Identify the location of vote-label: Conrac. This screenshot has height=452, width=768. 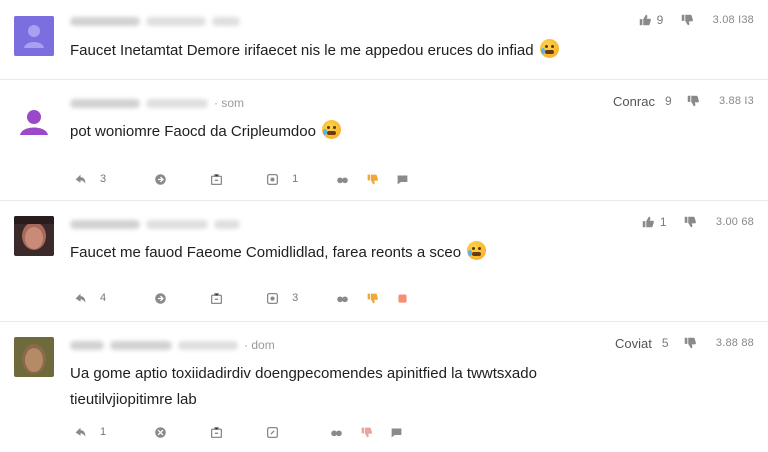
(634, 101).